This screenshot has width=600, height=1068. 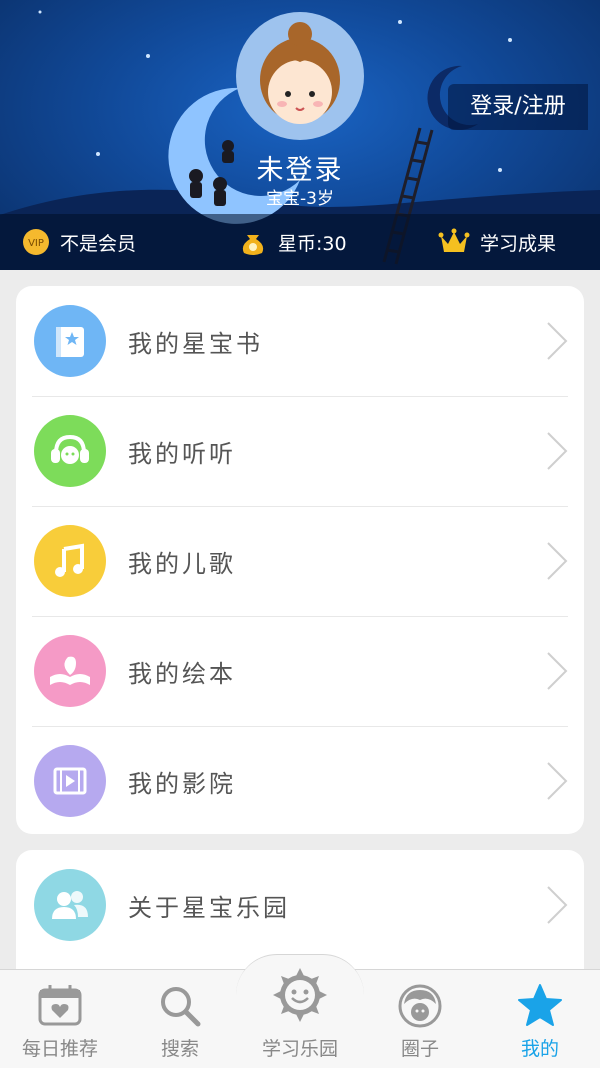 What do you see at coordinates (300, 994) in the screenshot?
I see `sun-smile-icon` at bounding box center [300, 994].